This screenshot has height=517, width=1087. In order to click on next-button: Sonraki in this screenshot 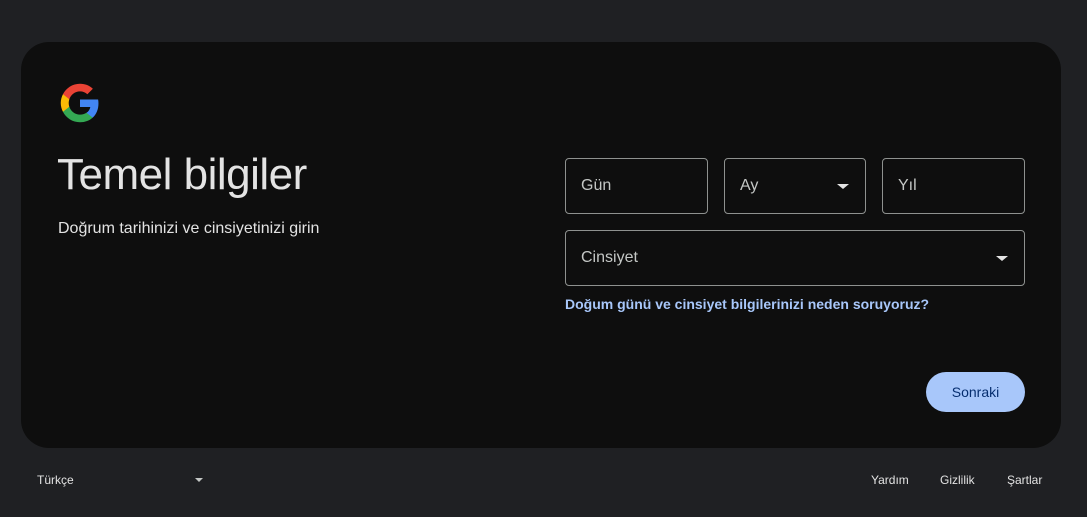, I will do `click(975, 392)`.